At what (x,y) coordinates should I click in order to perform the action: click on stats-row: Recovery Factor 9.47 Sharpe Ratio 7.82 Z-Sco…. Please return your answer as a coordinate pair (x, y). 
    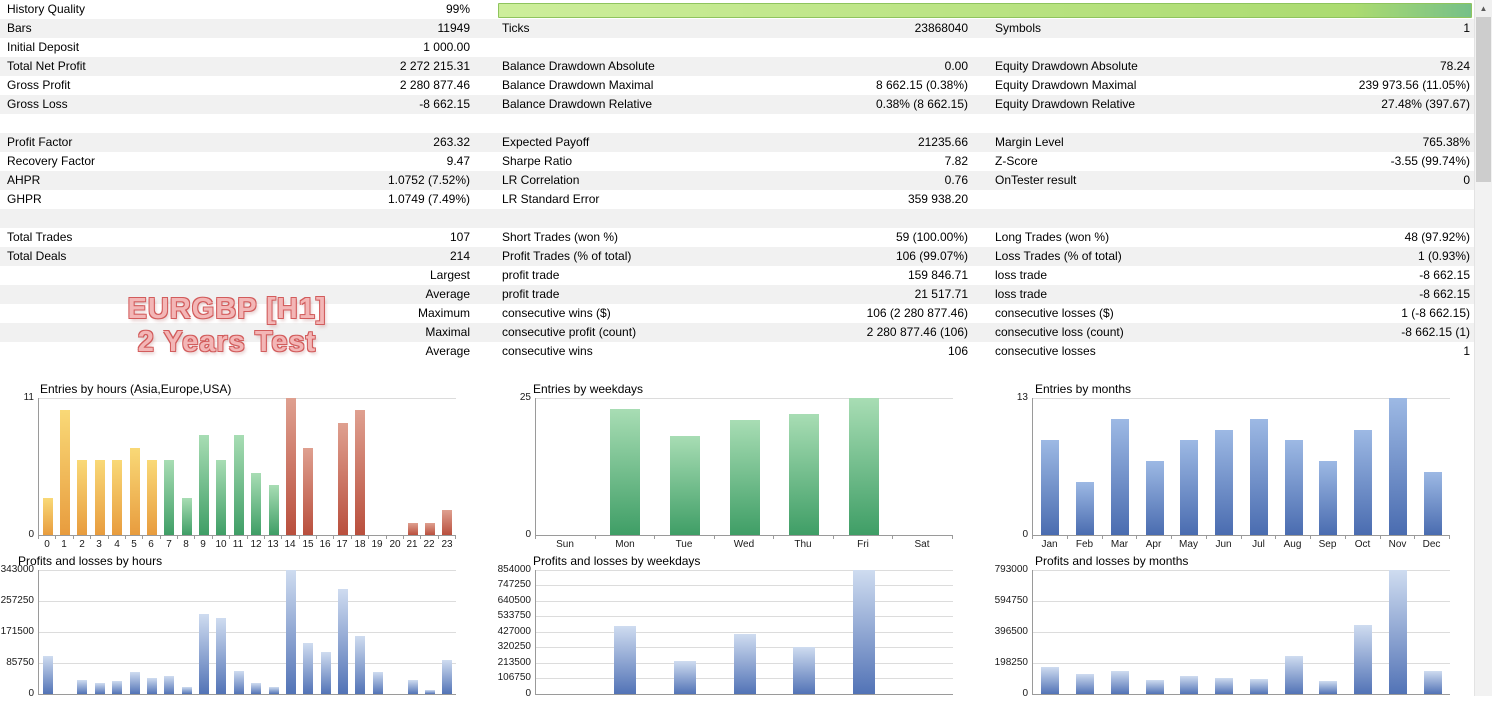
    Looking at the image, I should click on (737, 161).